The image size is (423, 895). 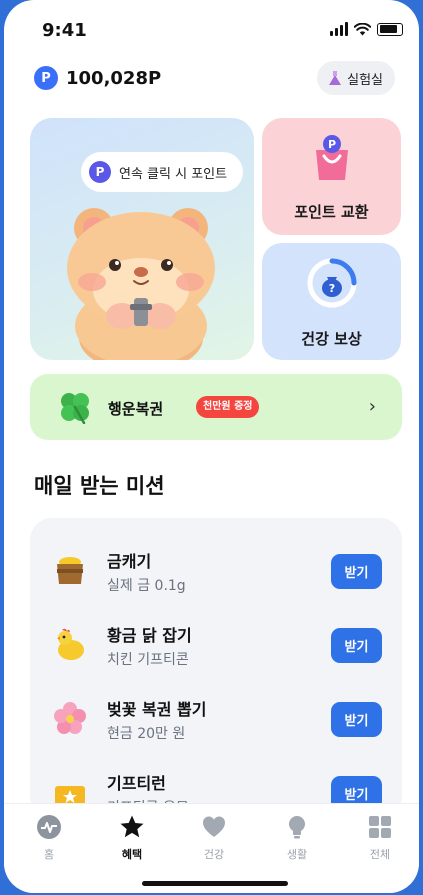 I want to click on missions-title: 매일 받는 미션, so click(x=99, y=486).